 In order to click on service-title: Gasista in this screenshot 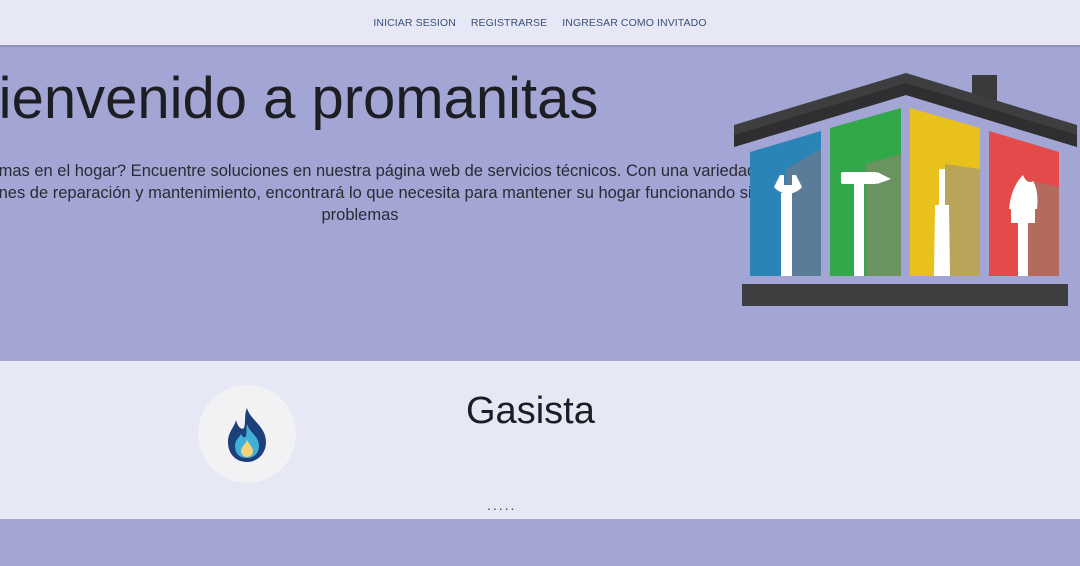, I will do `click(530, 411)`.